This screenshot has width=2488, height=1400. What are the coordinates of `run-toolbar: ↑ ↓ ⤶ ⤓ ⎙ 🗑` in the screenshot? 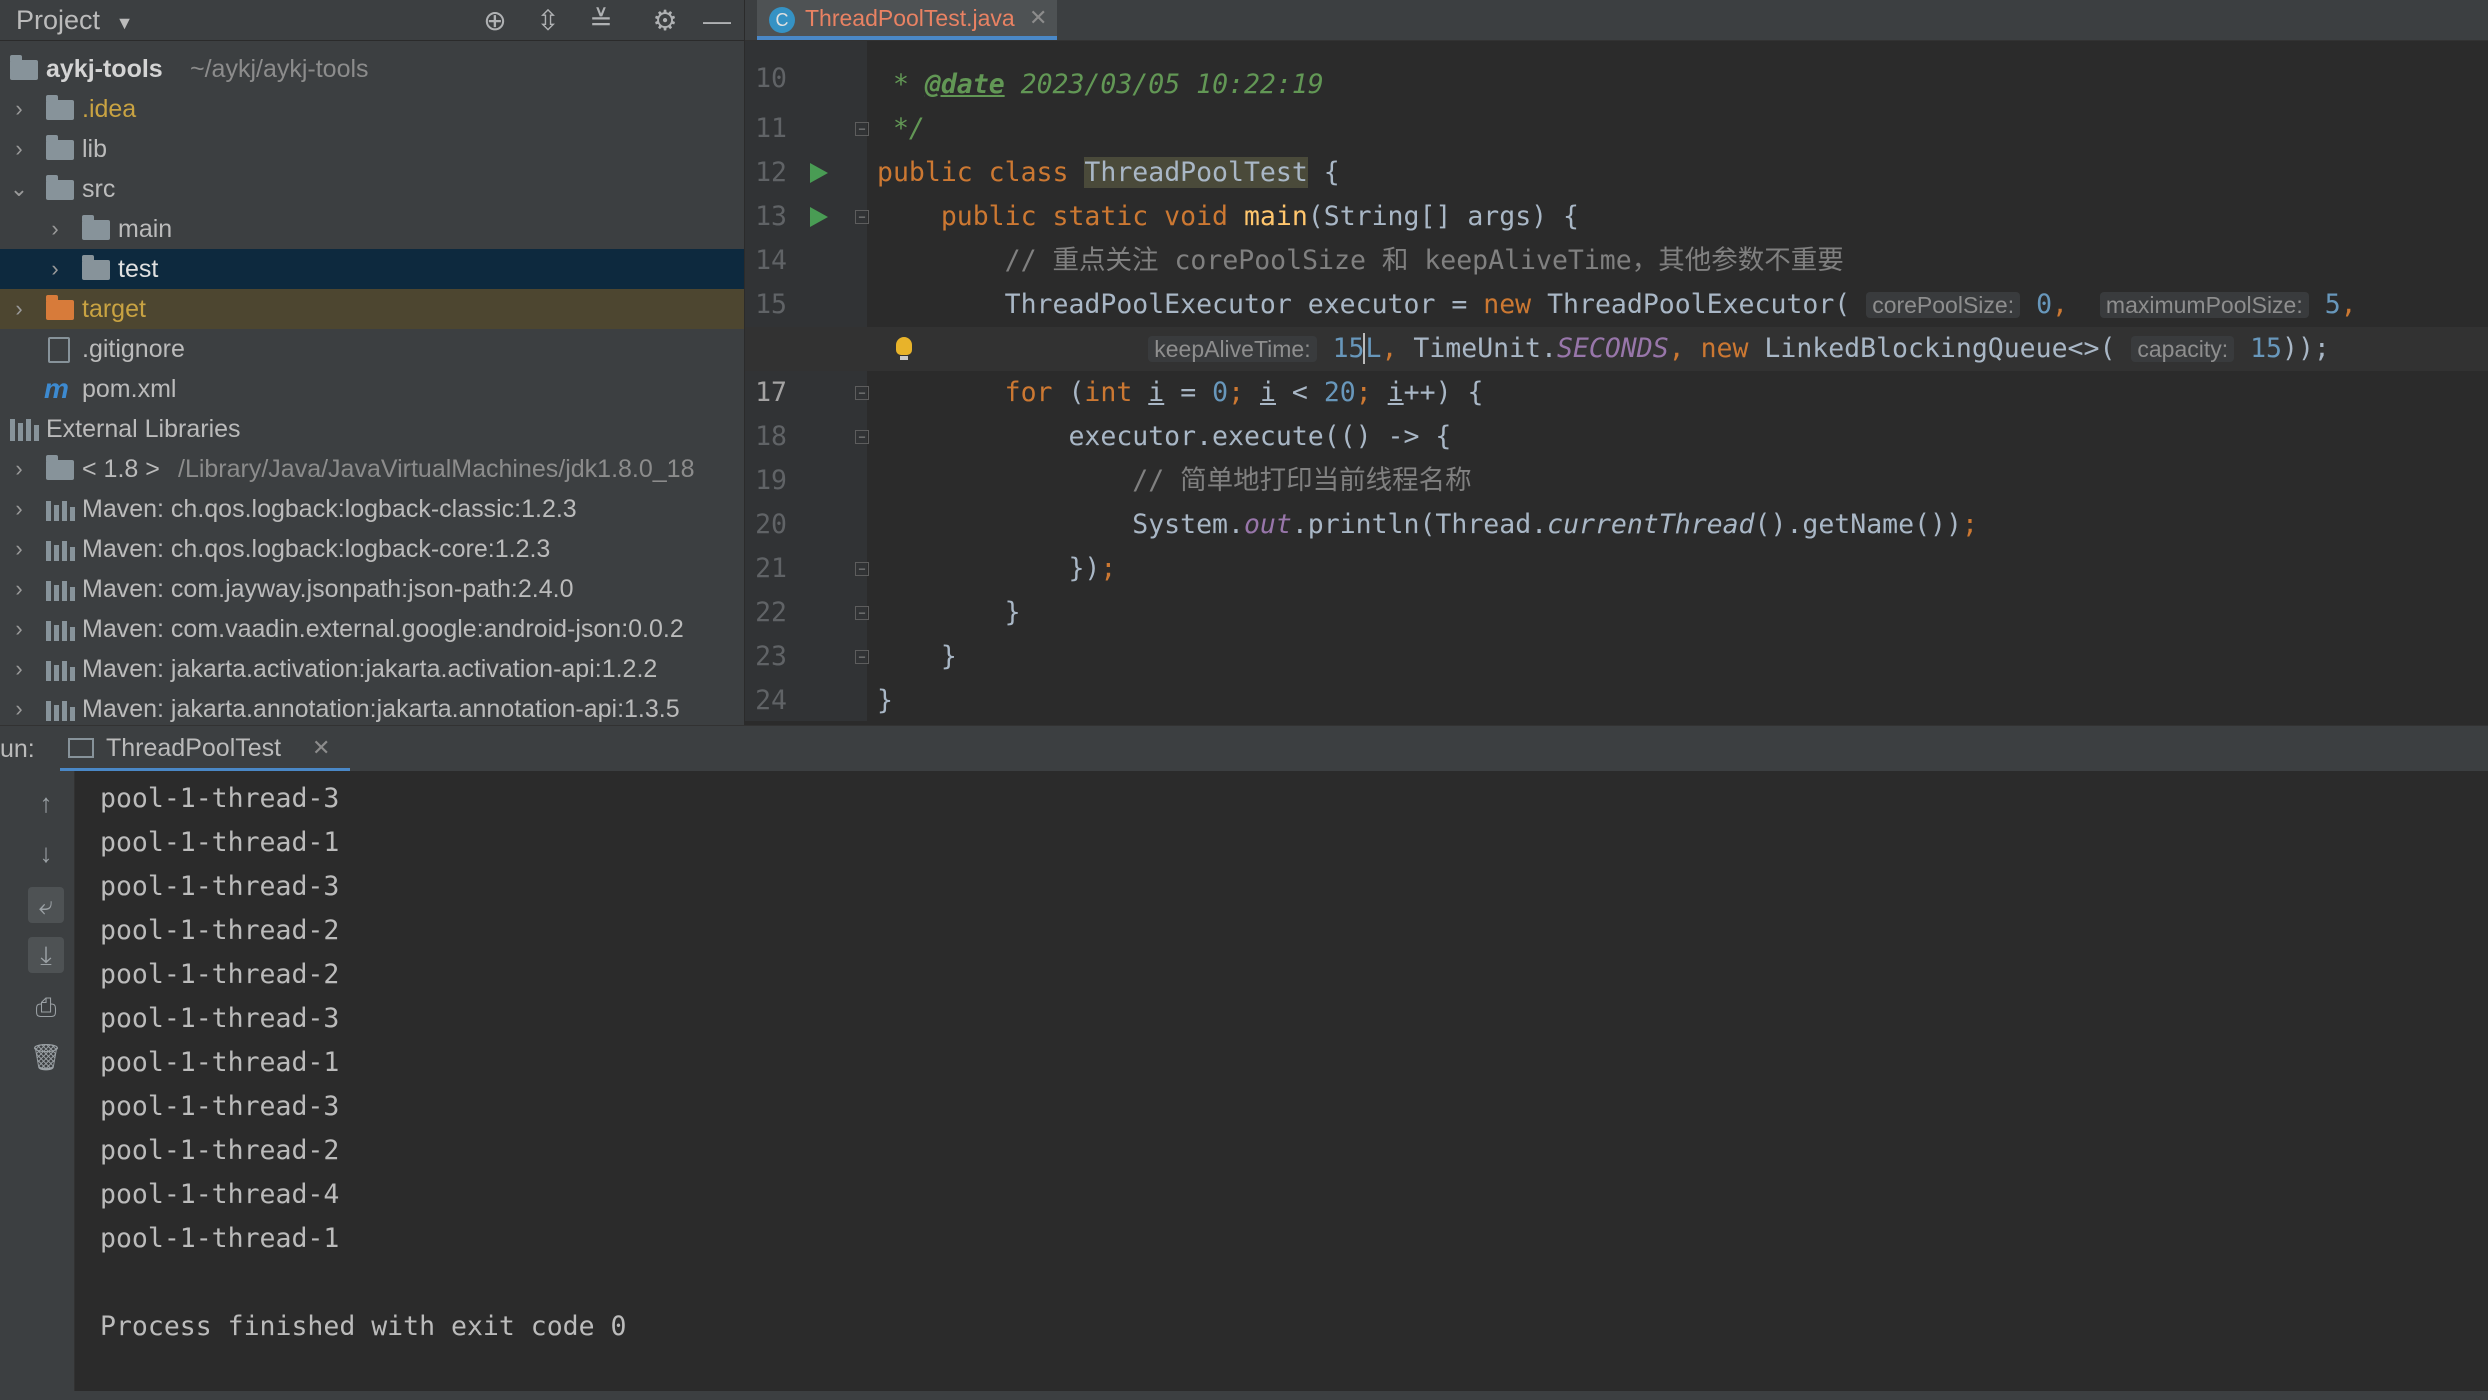 It's located at (46, 1085).